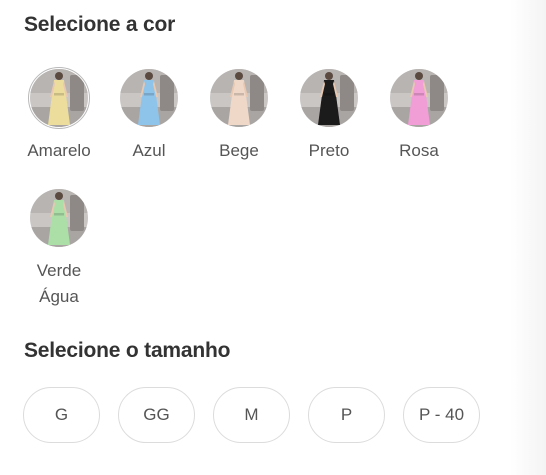 The height and width of the screenshot is (475, 546). I want to click on color-swatch-azul: Azul, so click(149, 115).